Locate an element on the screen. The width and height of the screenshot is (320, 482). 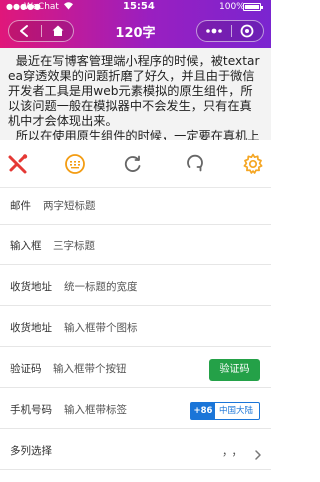
navigation-header: ●●●●● WeChat 15:54 100% 120字 is located at coordinates (135, 24).